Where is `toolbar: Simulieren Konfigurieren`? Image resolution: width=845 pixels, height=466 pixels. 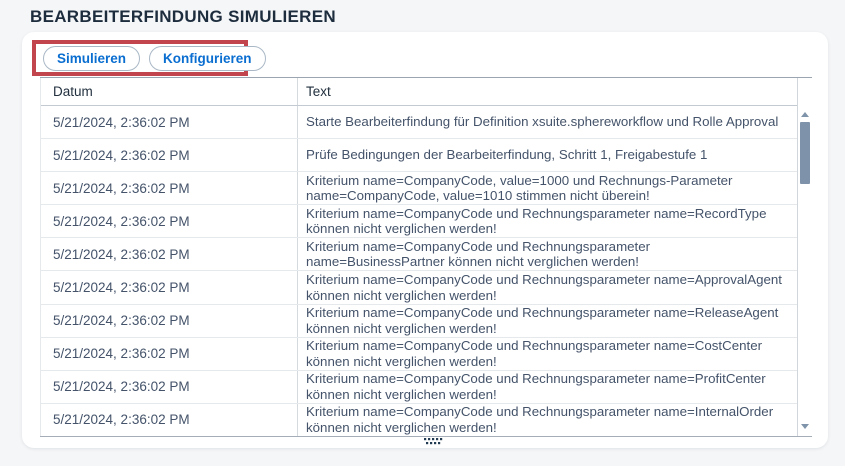
toolbar: Simulieren Konfigurieren is located at coordinates (154, 58).